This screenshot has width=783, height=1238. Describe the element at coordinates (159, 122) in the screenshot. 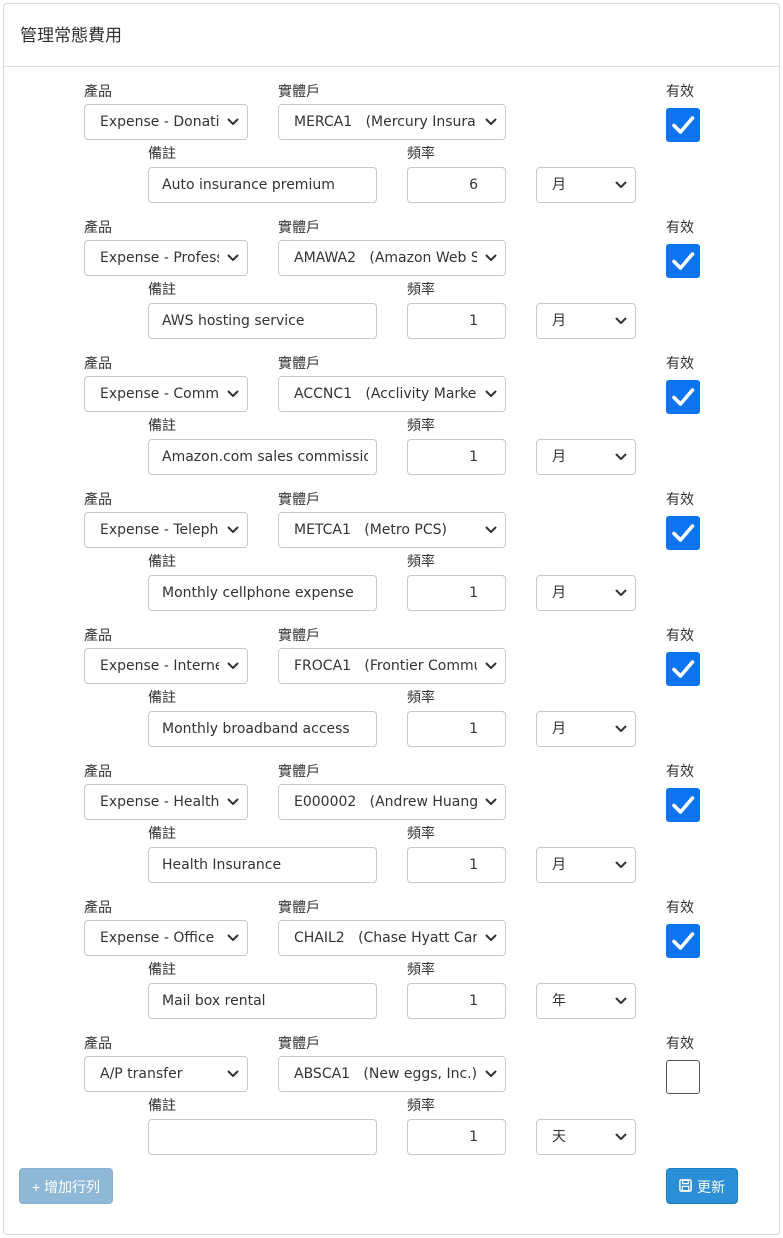

I see `product-select-value: Expense - Donation` at that location.